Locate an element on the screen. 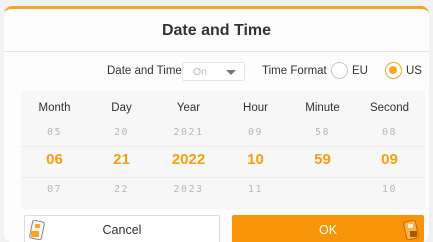 The width and height of the screenshot is (433, 242). column-header: Year is located at coordinates (188, 108).